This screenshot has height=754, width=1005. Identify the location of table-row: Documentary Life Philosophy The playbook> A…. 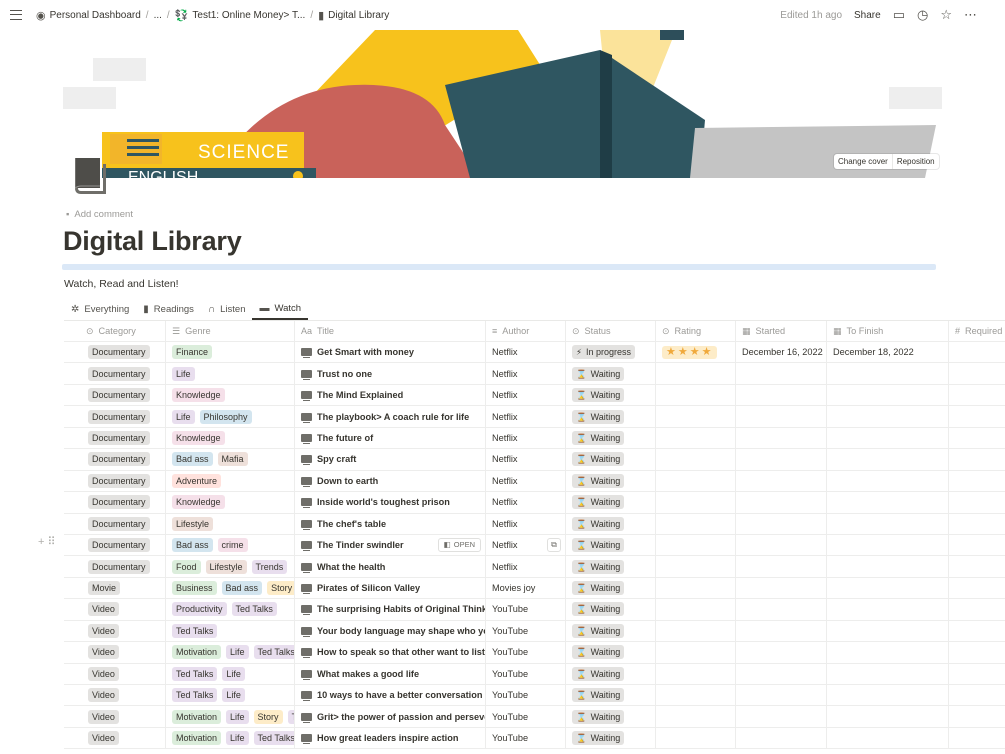
(534, 417).